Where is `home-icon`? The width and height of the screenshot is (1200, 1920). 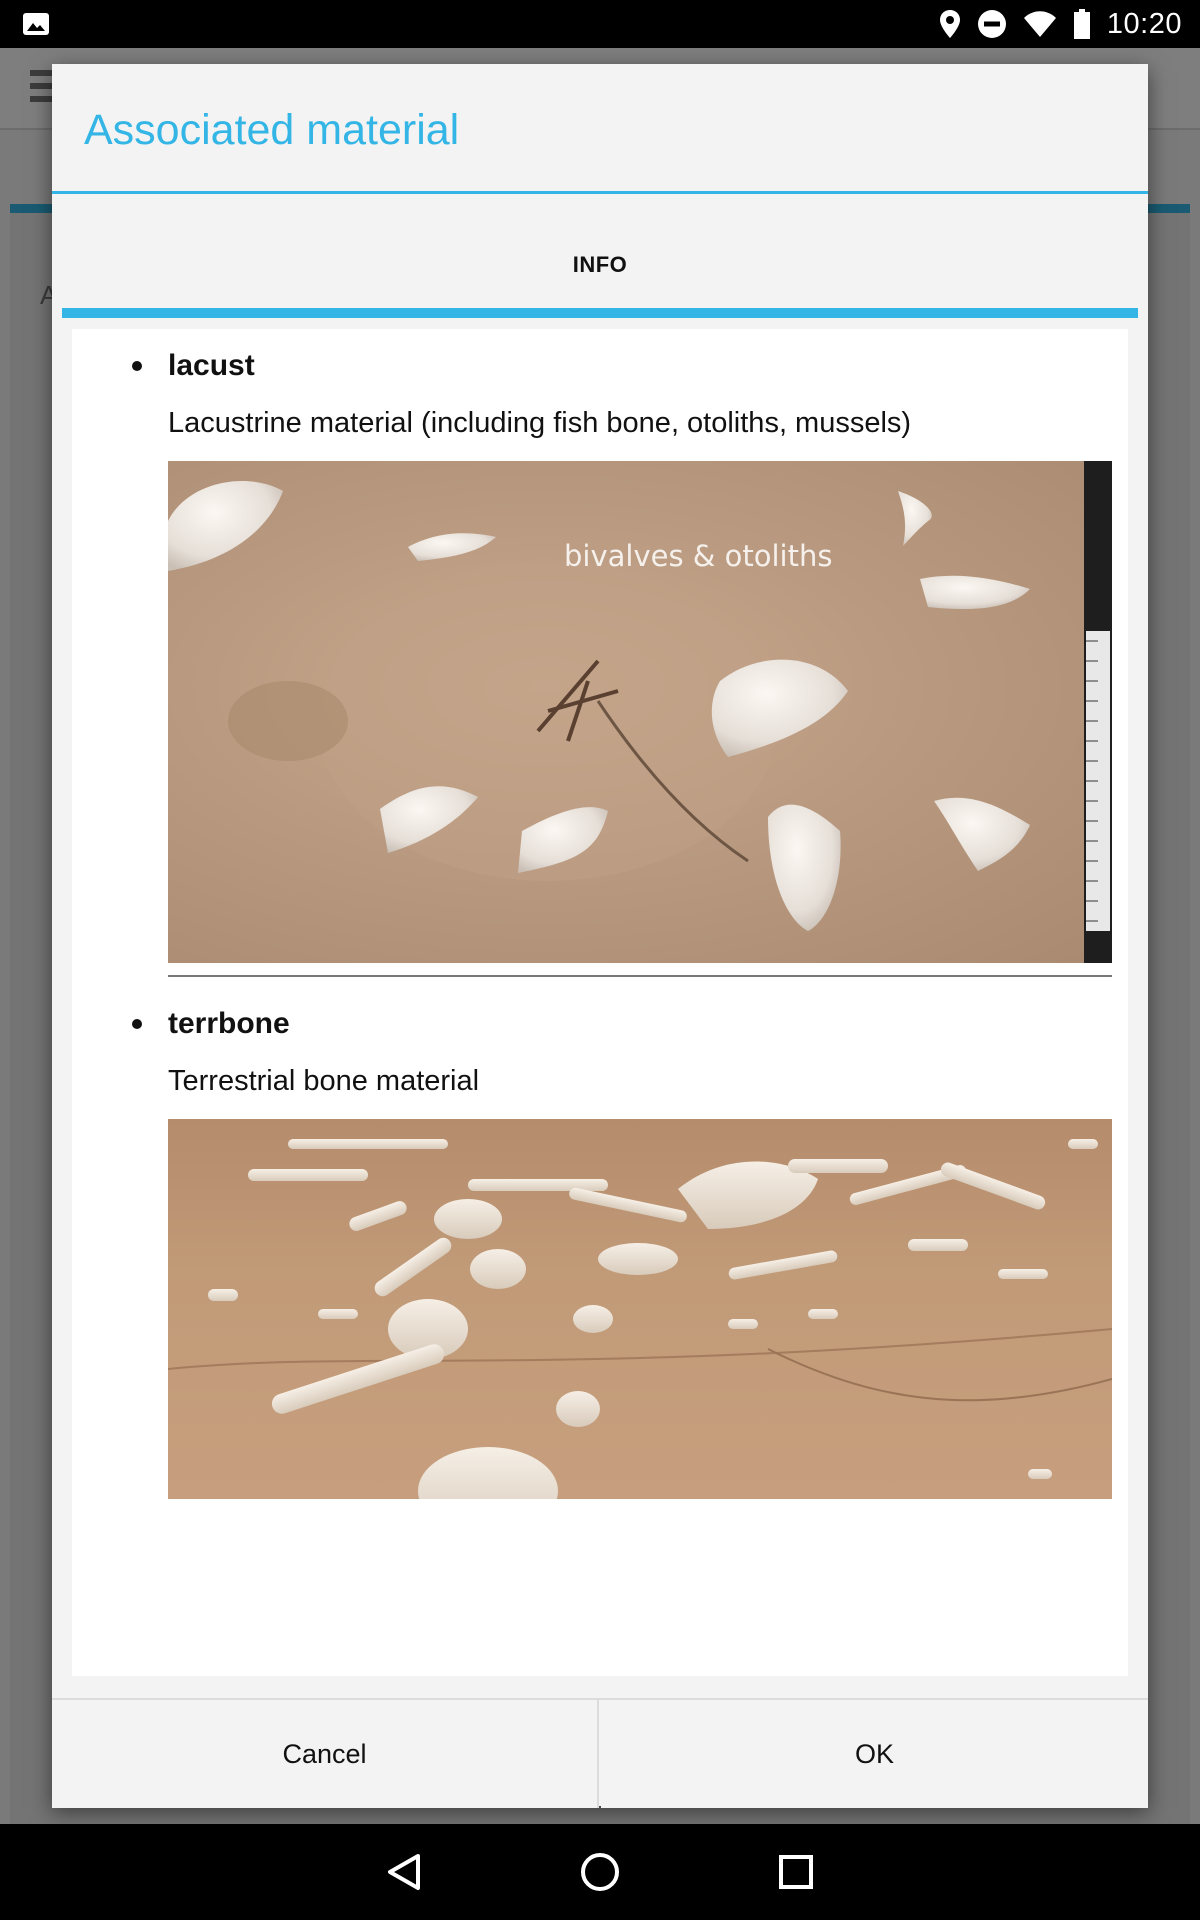
home-icon is located at coordinates (600, 1872).